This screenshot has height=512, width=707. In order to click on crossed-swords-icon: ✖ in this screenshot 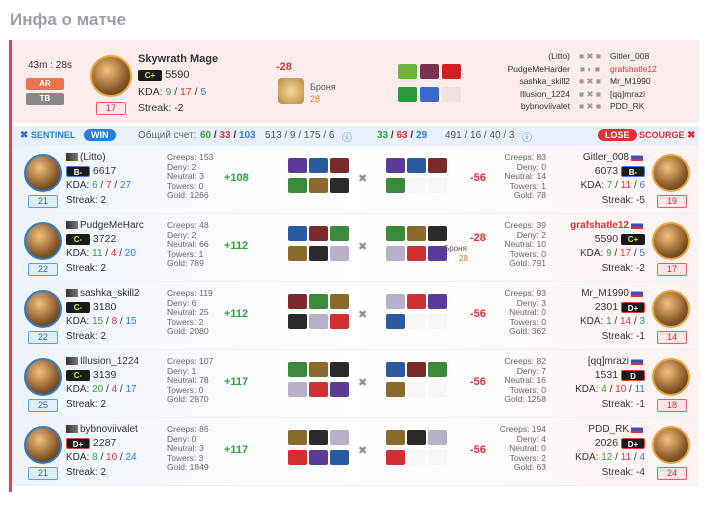, I will do `click(24, 135)`.